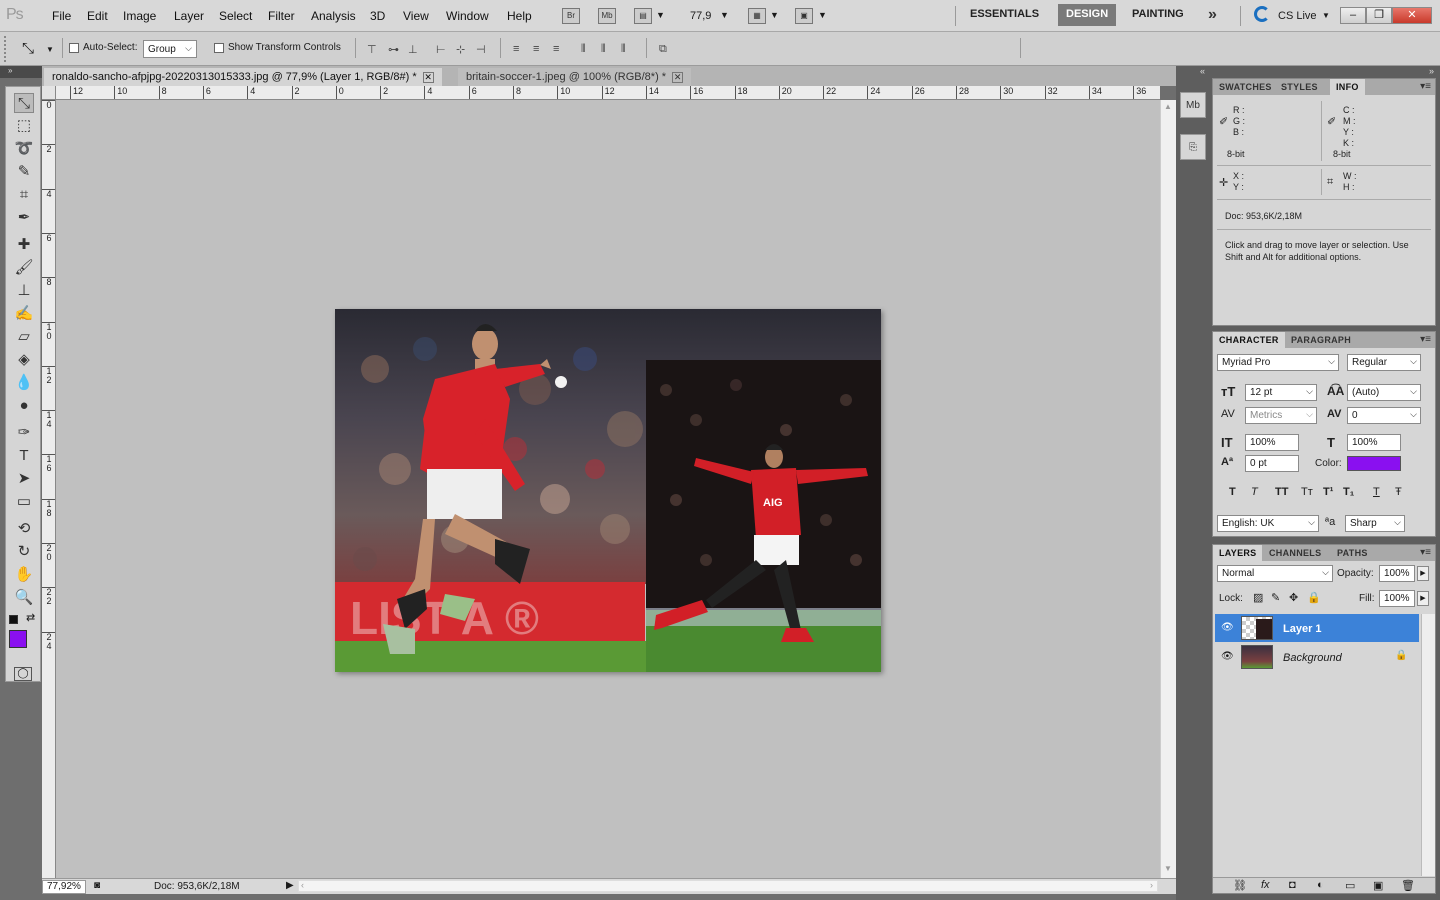 The height and width of the screenshot is (900, 1440). What do you see at coordinates (24, 314) in the screenshot?
I see `history-brush-tool-icon: ✍` at bounding box center [24, 314].